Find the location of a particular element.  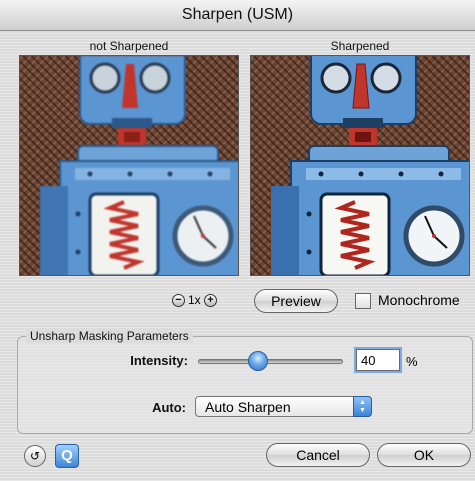

sharpened-label: Sharpened is located at coordinates (360, 46).